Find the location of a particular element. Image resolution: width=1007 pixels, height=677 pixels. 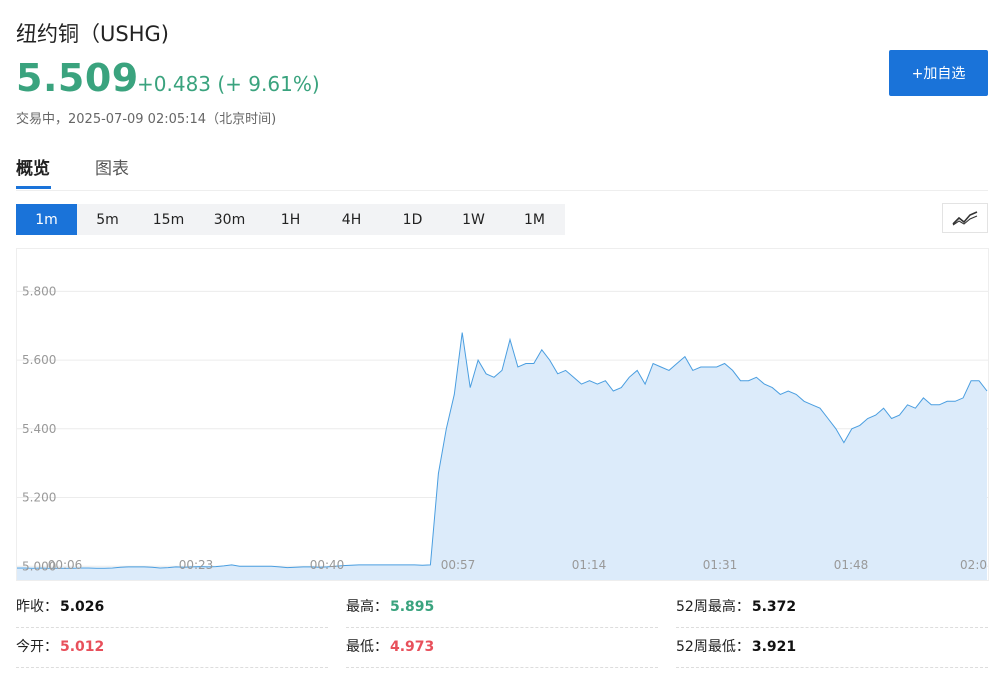

stat-high: 最高： 5.895 is located at coordinates (502, 608).